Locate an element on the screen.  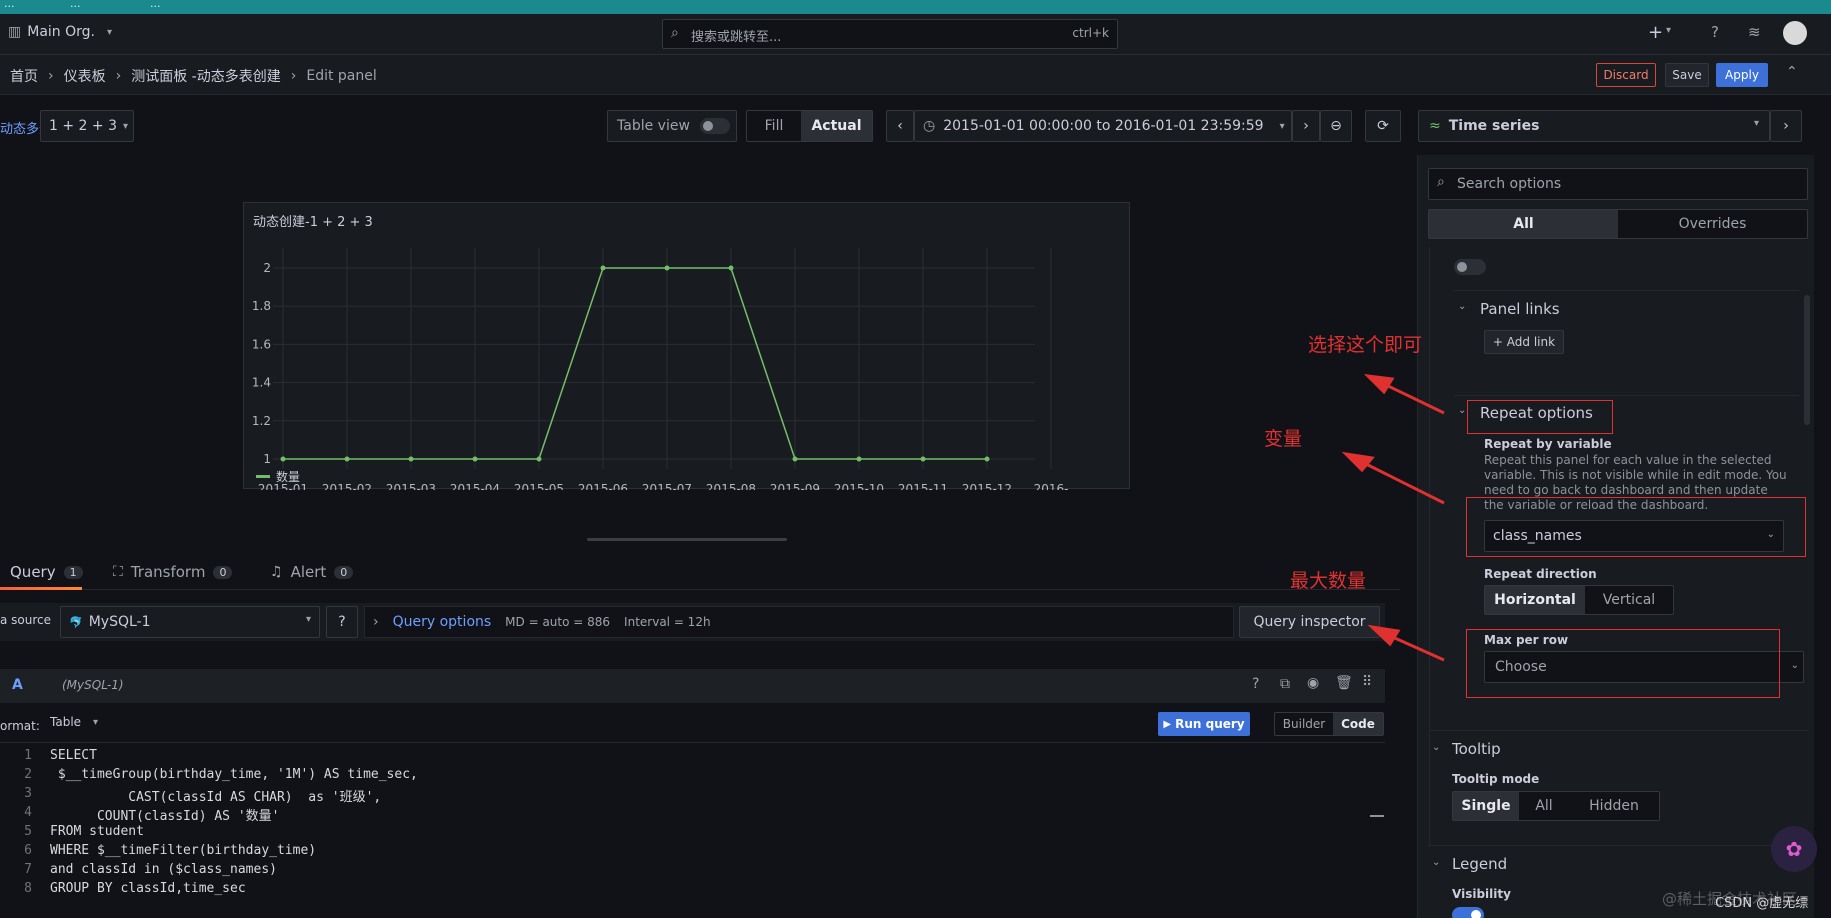
annotation-arrows is located at coordinates (1393, 517).